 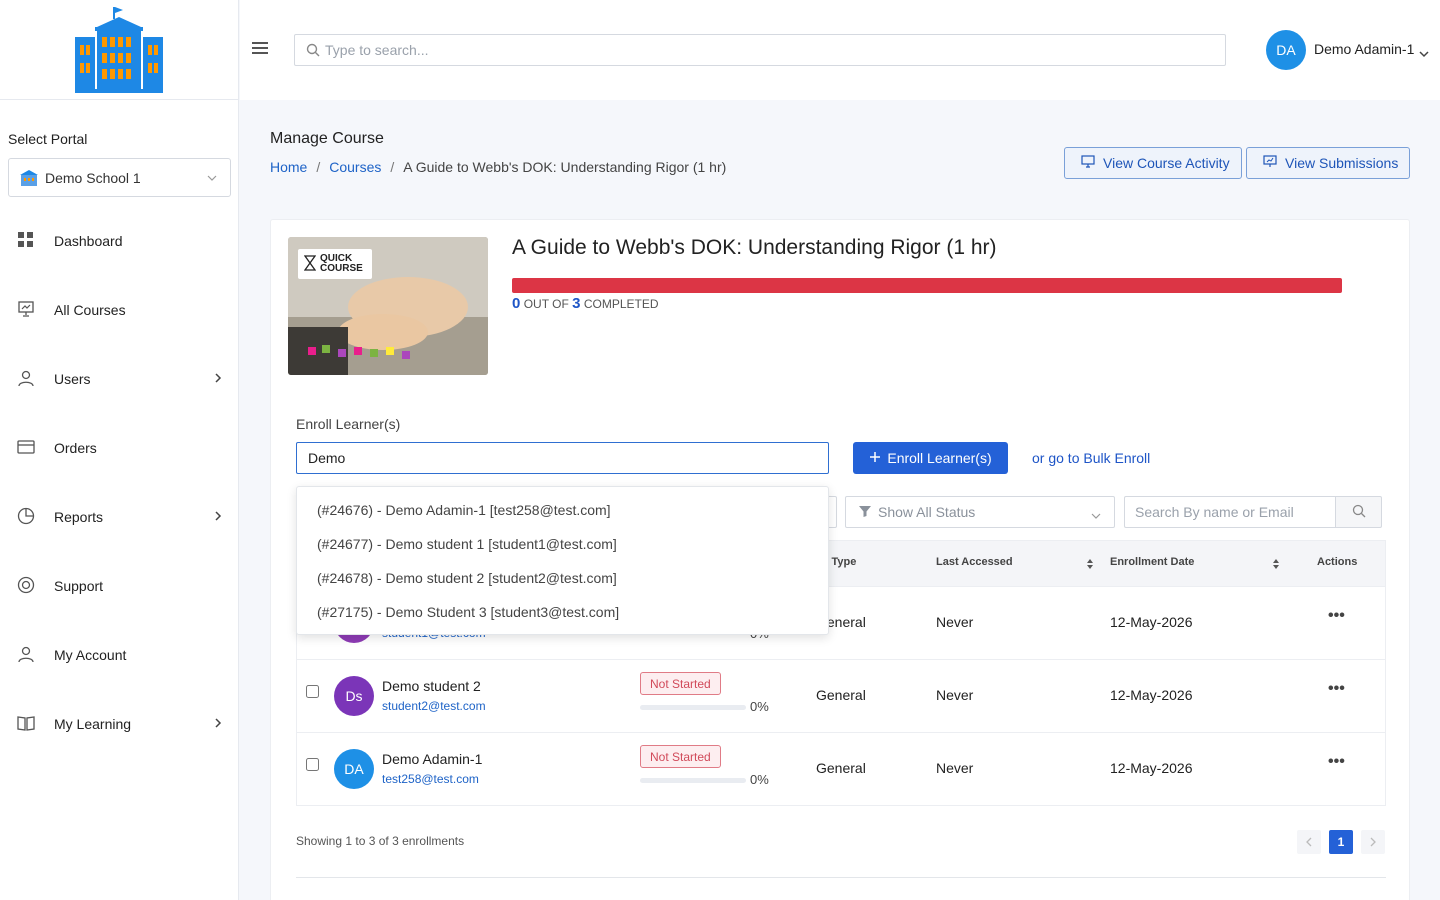 What do you see at coordinates (1152, 562) in the screenshot?
I see `col-enrollment-date: Enrollment Date` at bounding box center [1152, 562].